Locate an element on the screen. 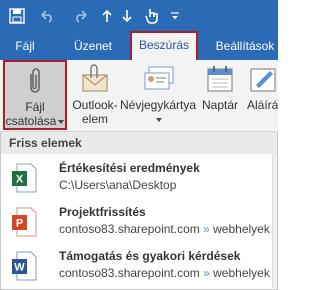 This screenshot has width=320, height=290. attach-file-label-line1: Fájl is located at coordinates (35, 107).